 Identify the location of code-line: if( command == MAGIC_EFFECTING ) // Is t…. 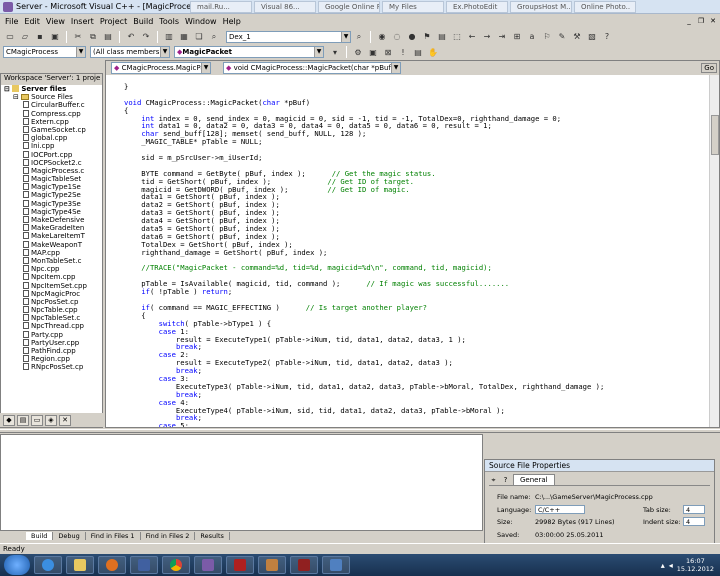
(419, 307).